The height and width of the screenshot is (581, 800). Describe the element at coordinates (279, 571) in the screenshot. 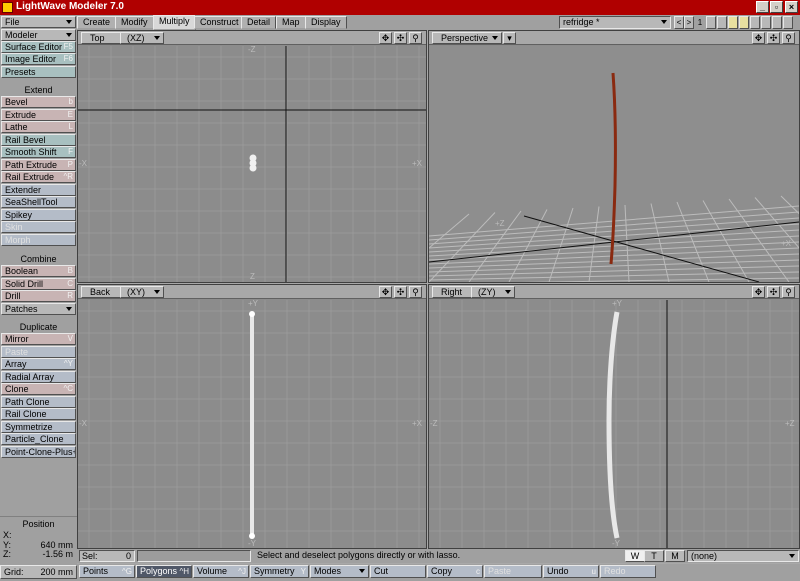

I see `mode-symmetry-button: Symmetry Y` at that location.